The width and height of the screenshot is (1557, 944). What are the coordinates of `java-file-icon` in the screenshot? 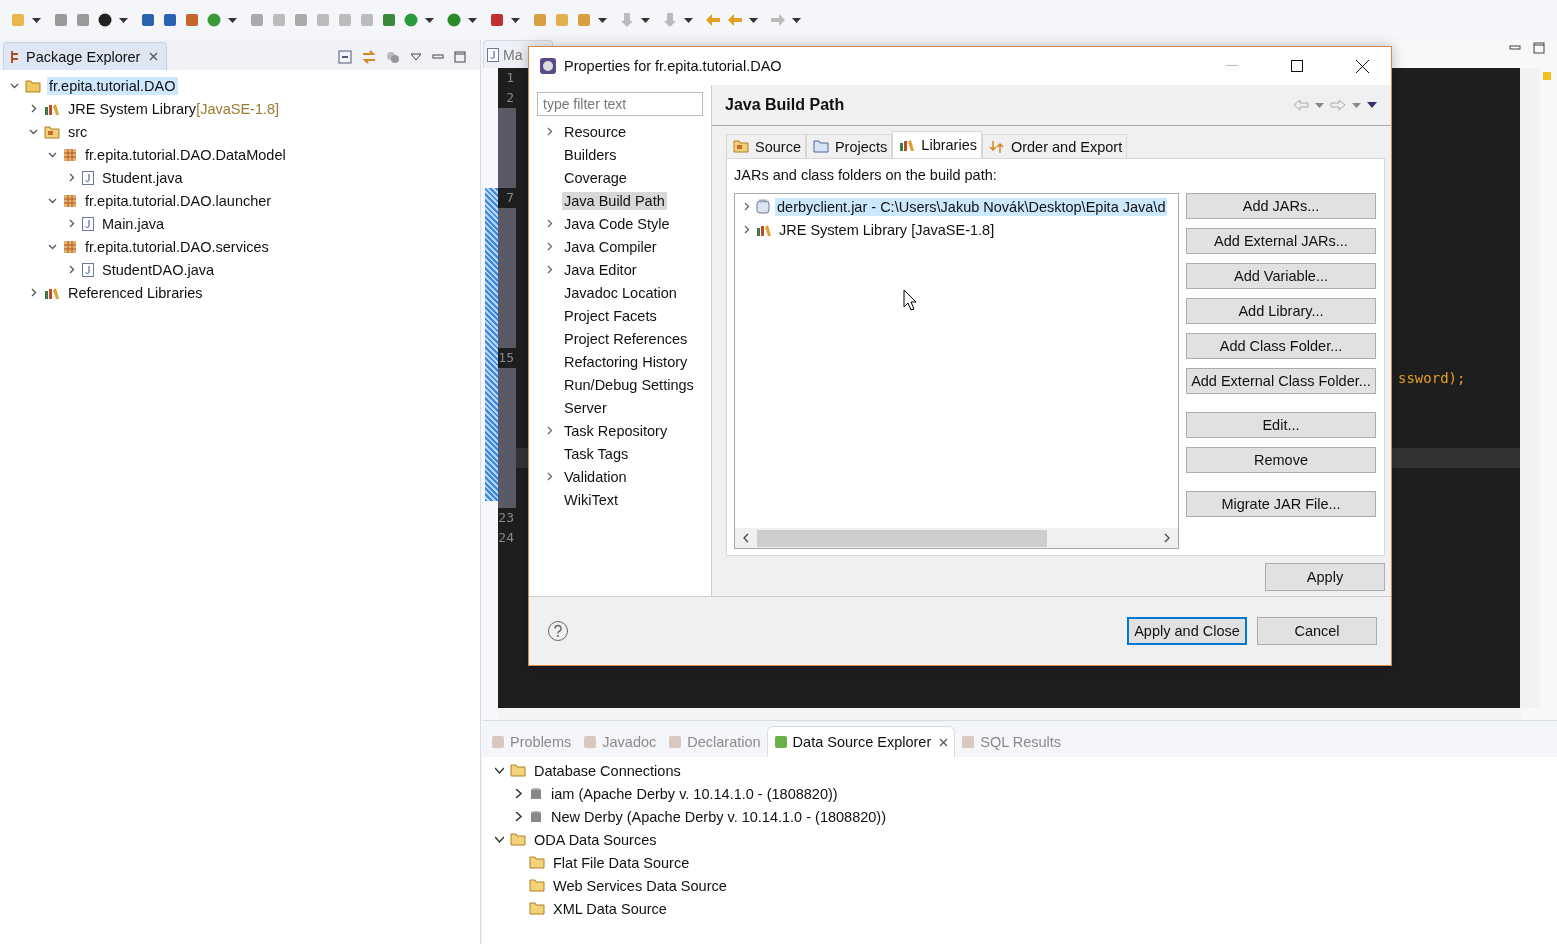 It's located at (88, 223).